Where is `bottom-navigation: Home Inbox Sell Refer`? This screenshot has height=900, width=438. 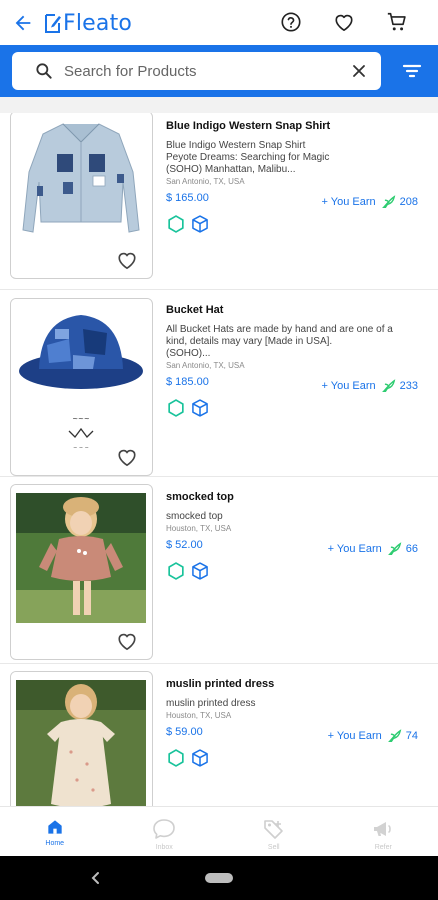
bottom-navigation: Home Inbox Sell Refer is located at coordinates (219, 831).